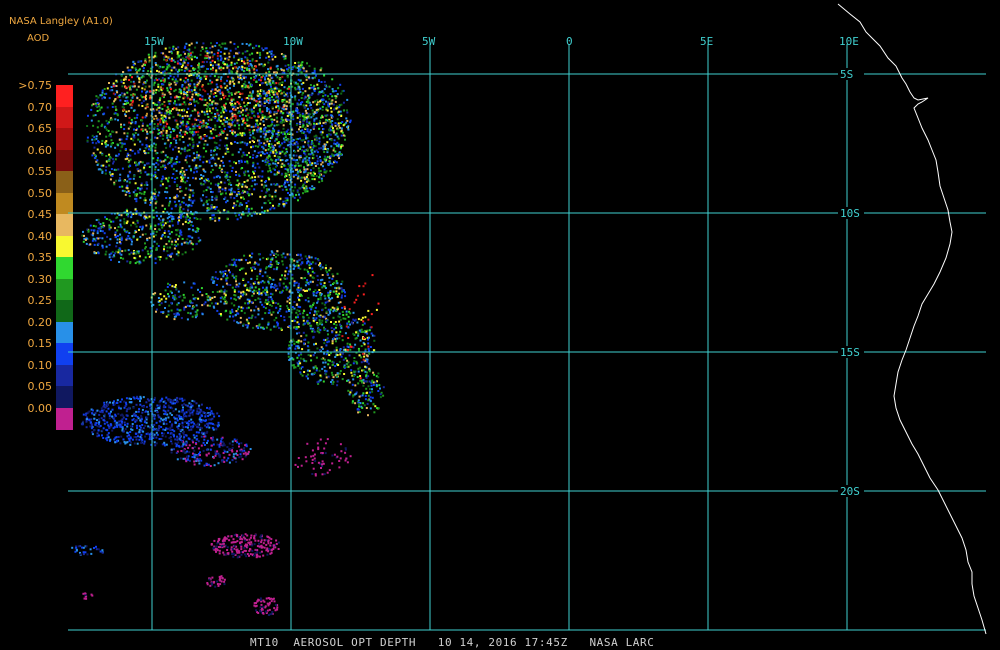 The image size is (1000, 650). What do you see at coordinates (846, 74) in the screenshot?
I see `latitude-label: 5S` at bounding box center [846, 74].